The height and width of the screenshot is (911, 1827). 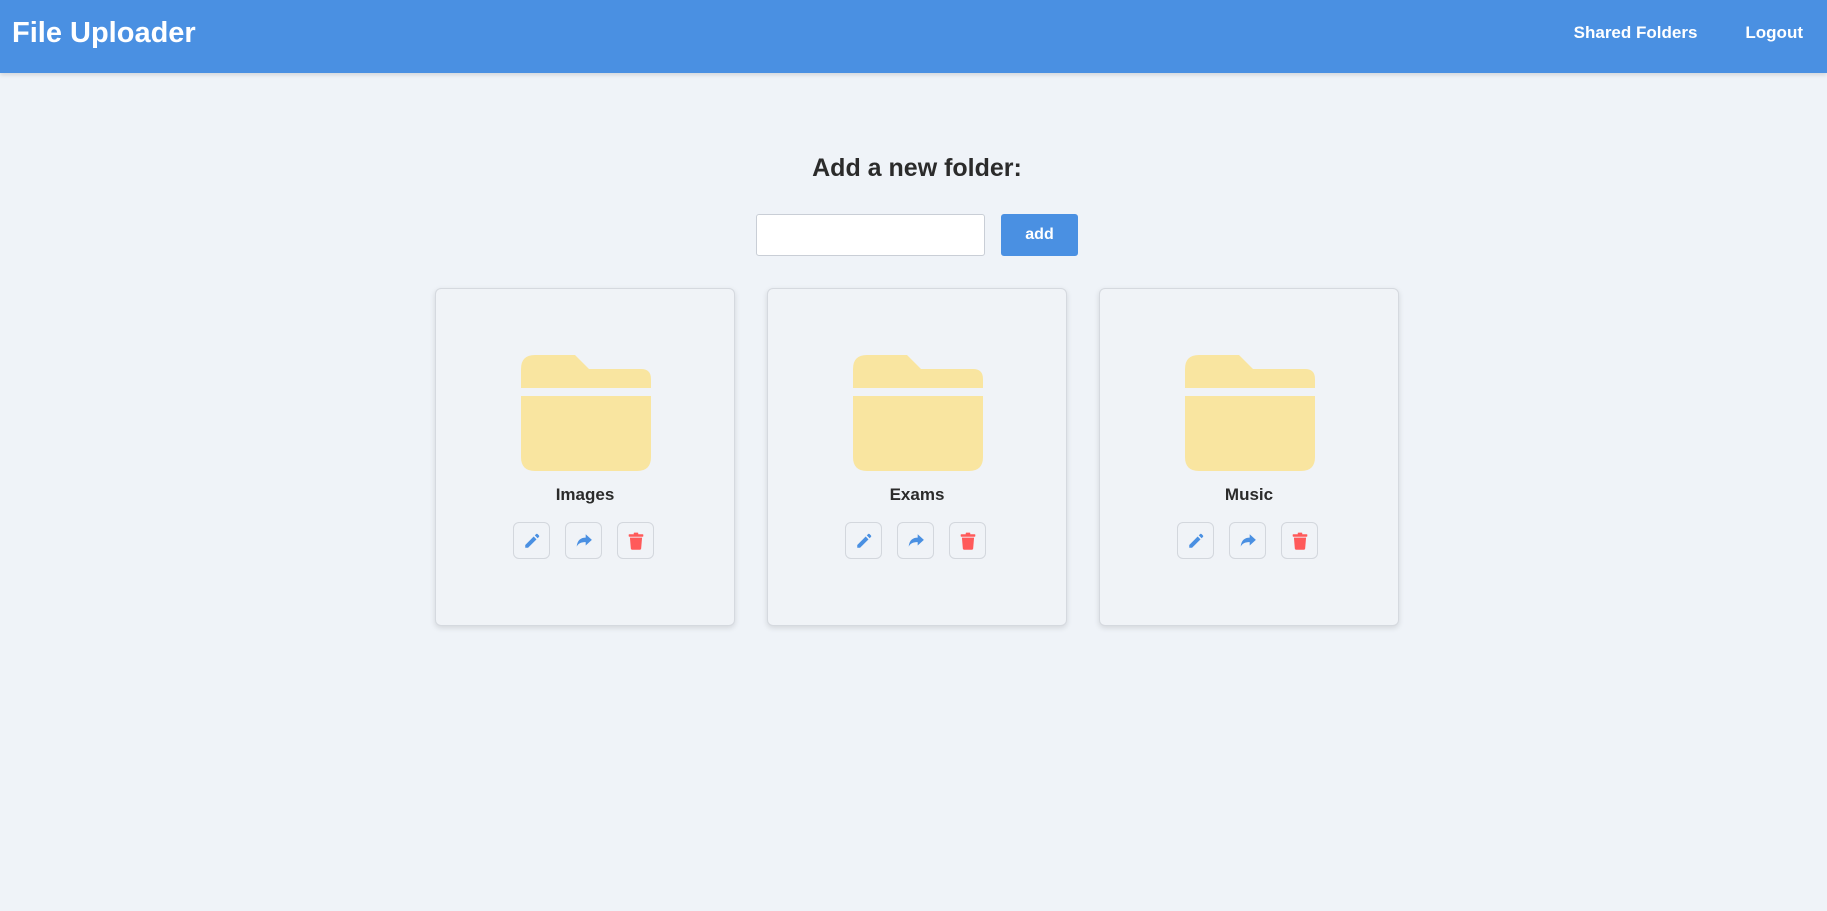 What do you see at coordinates (913, 36) in the screenshot?
I see `navbar: File Uploader Shared Folders Logout` at bounding box center [913, 36].